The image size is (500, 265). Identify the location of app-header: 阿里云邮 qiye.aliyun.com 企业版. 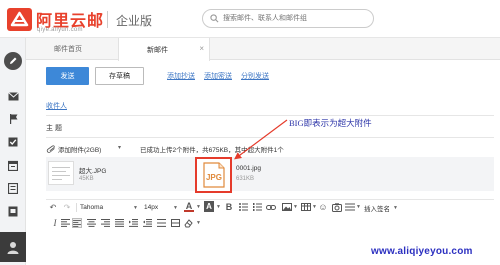
(250, 19).